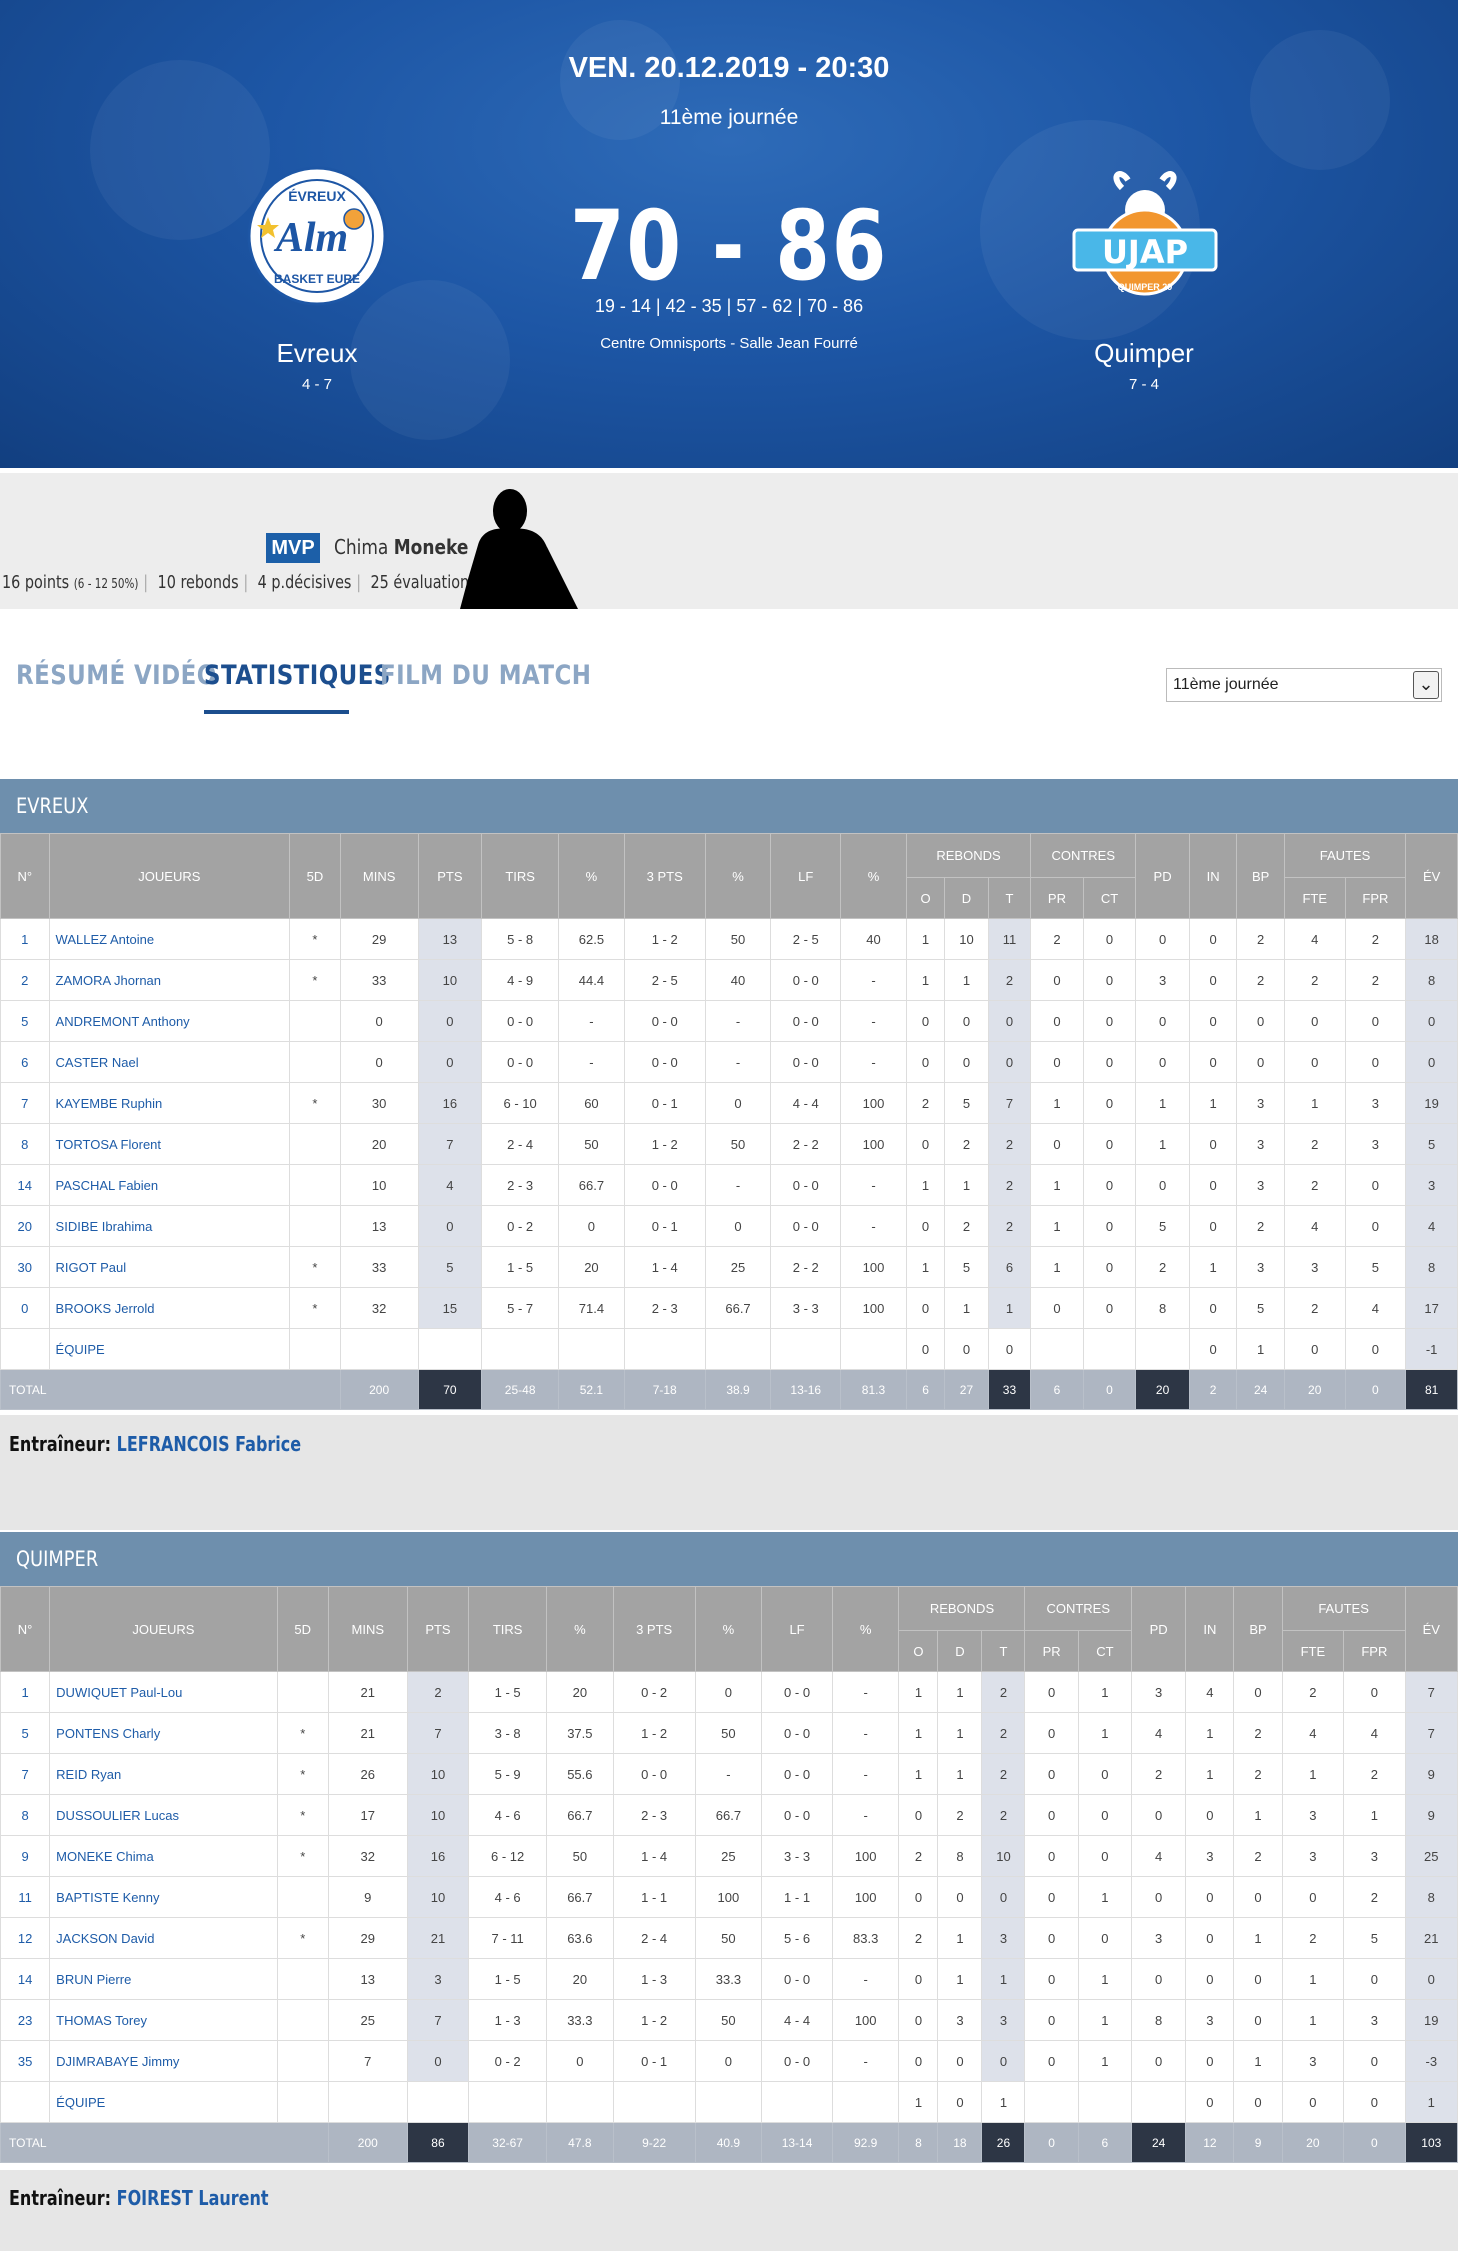 The width and height of the screenshot is (1458, 2251). Describe the element at coordinates (508, 1692) in the screenshot. I see `stat-cell: 1 - 5` at that location.